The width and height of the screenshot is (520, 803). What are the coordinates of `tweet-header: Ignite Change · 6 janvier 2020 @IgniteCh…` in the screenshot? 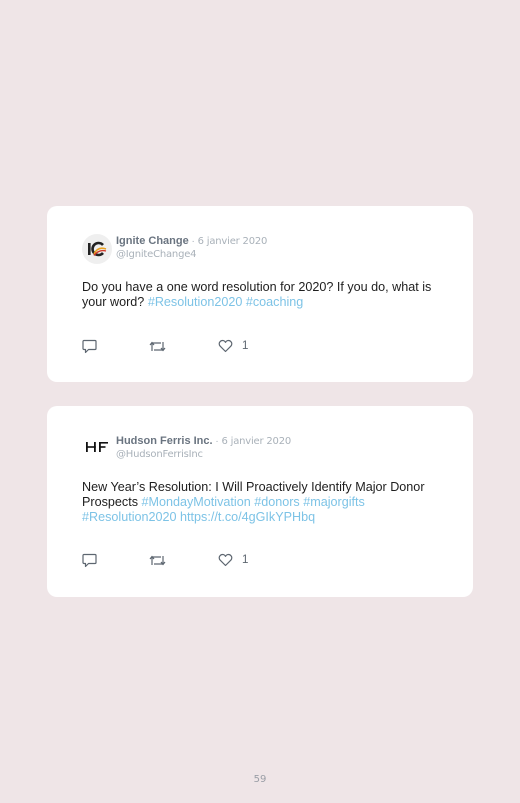 It's located at (191, 248).